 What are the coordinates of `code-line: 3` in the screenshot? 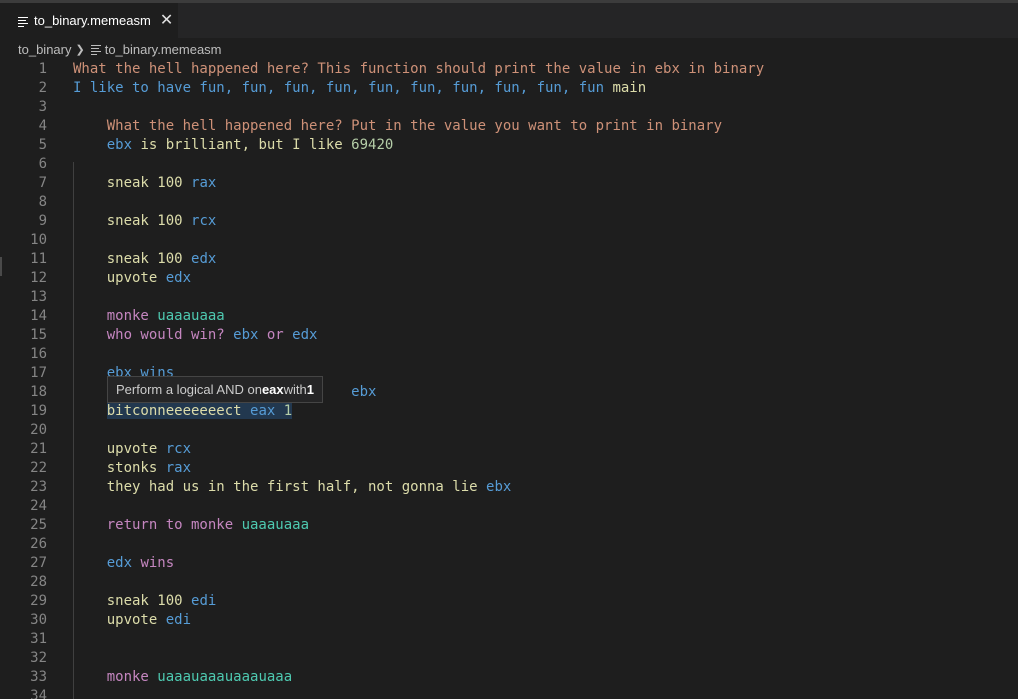 It's located at (509, 107).